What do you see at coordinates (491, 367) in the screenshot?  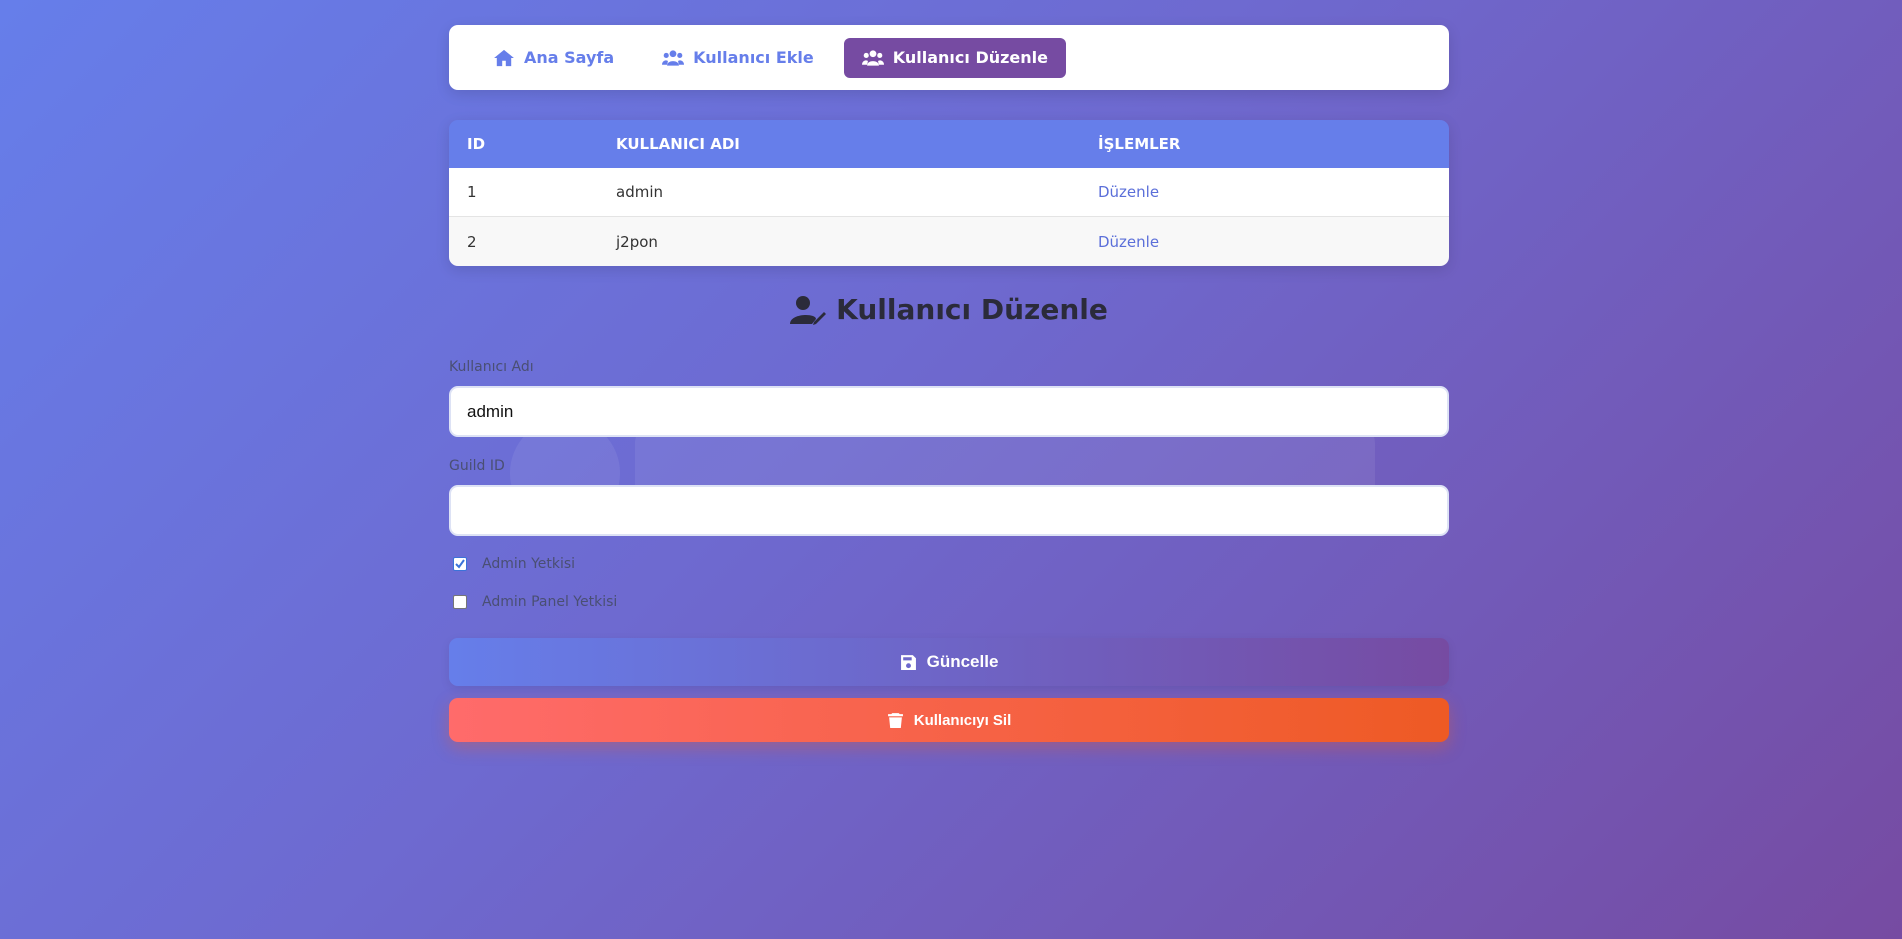 I see `username-label: Kullanıcı Adı` at bounding box center [491, 367].